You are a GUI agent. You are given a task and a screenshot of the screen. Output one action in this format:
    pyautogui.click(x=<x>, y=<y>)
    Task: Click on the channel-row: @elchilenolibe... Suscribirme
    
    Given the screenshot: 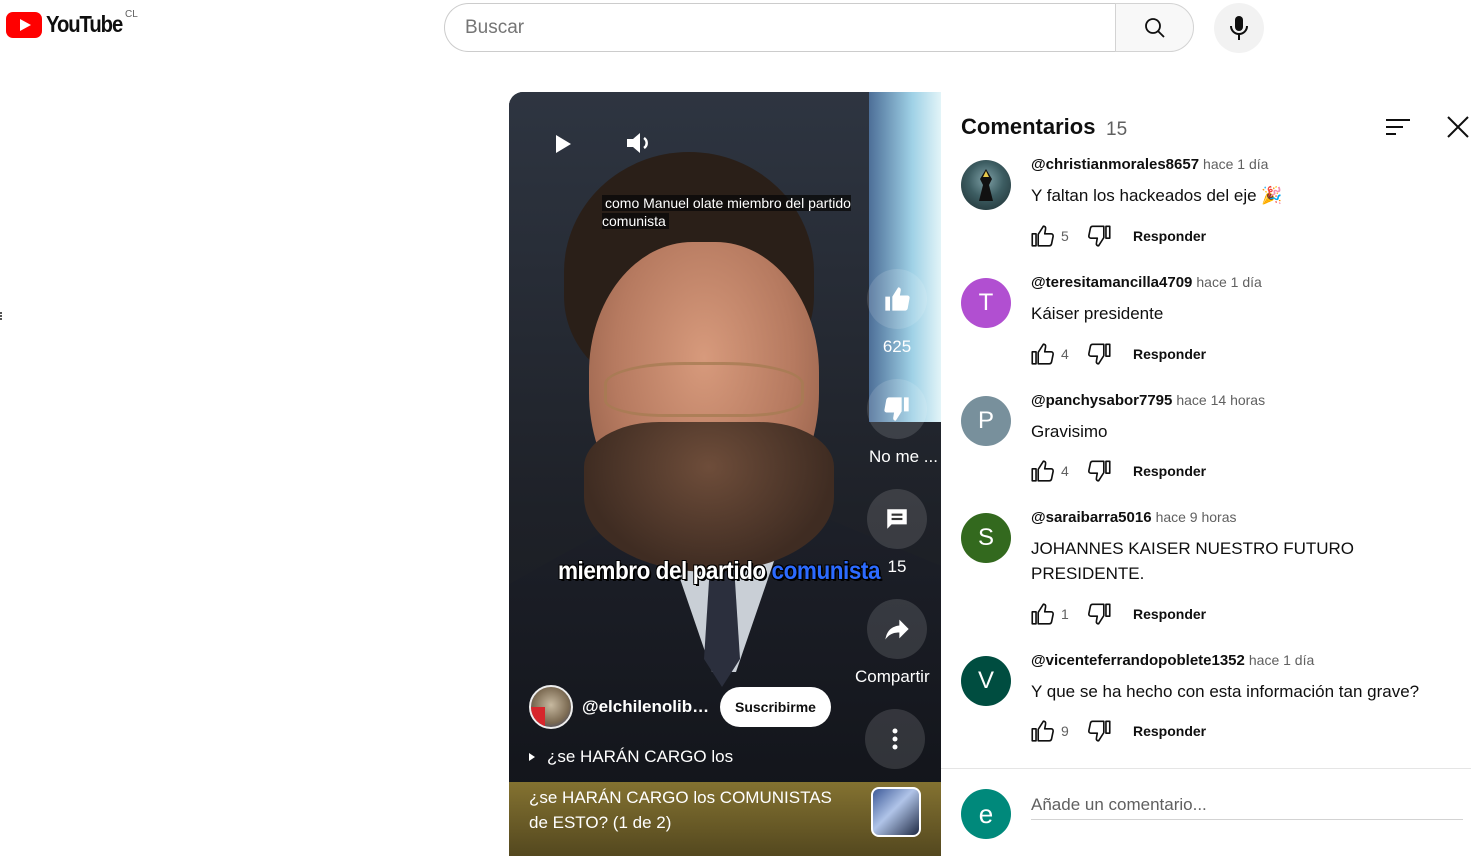 What is the action you would take?
    pyautogui.click(x=680, y=707)
    